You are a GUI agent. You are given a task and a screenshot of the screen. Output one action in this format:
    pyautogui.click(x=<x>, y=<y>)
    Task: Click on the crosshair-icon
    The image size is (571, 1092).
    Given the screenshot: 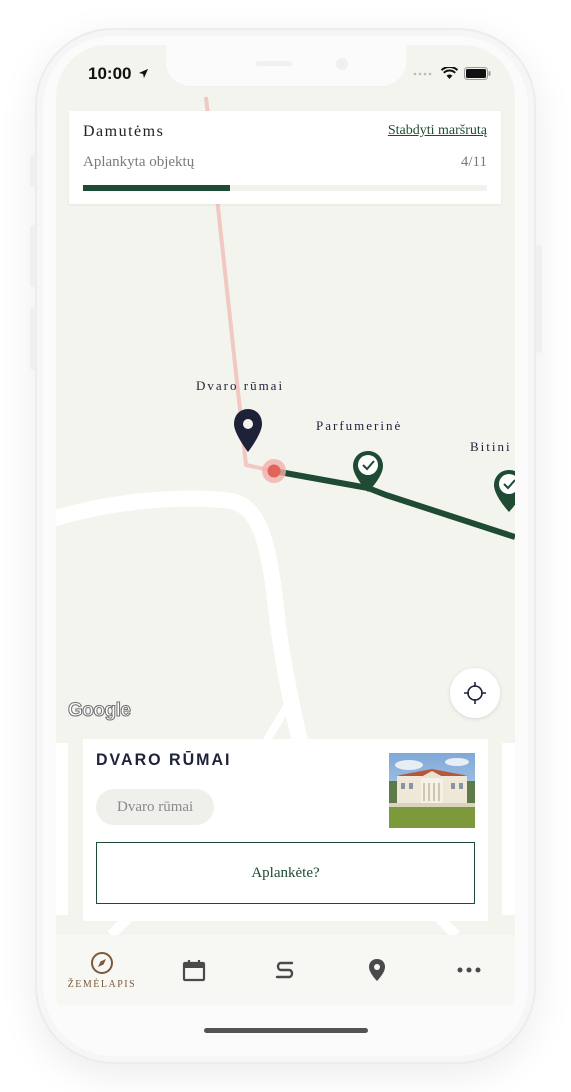 What is the action you would take?
    pyautogui.click(x=475, y=693)
    